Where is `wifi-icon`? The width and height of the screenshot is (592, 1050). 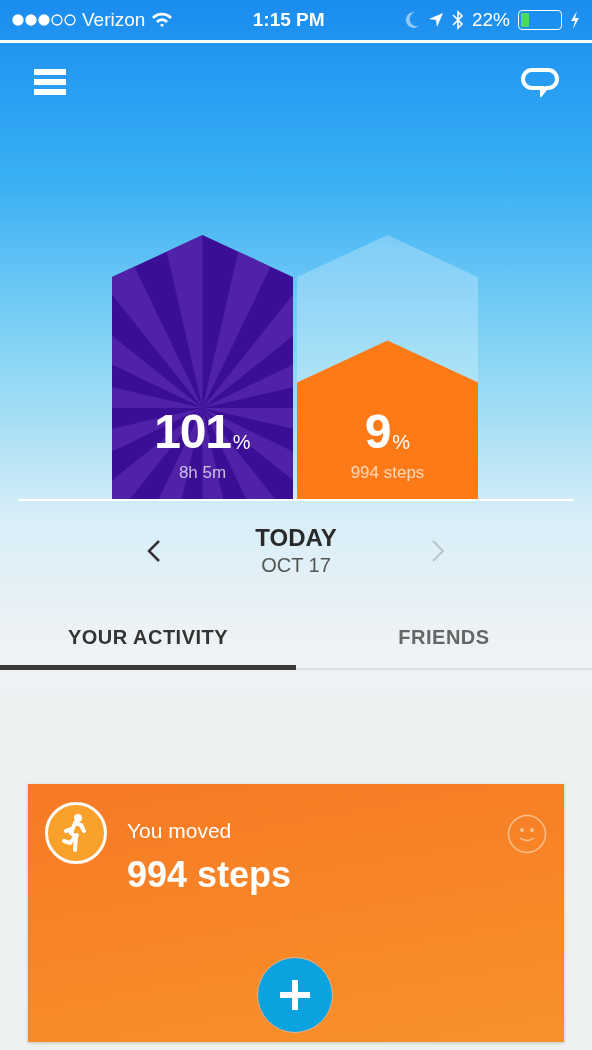
wifi-icon is located at coordinates (162, 20).